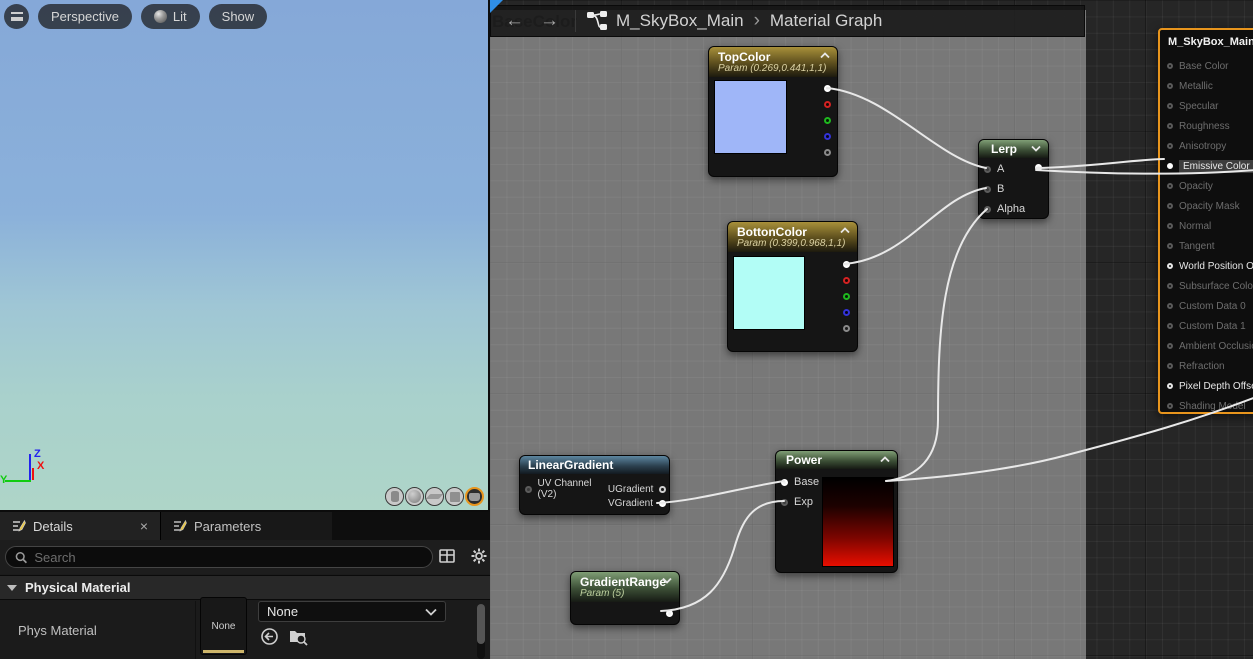 The image size is (1253, 659). What do you see at coordinates (680, 21) in the screenshot?
I see `breadcrumb-asset-name: M_SkyBox_Main` at bounding box center [680, 21].